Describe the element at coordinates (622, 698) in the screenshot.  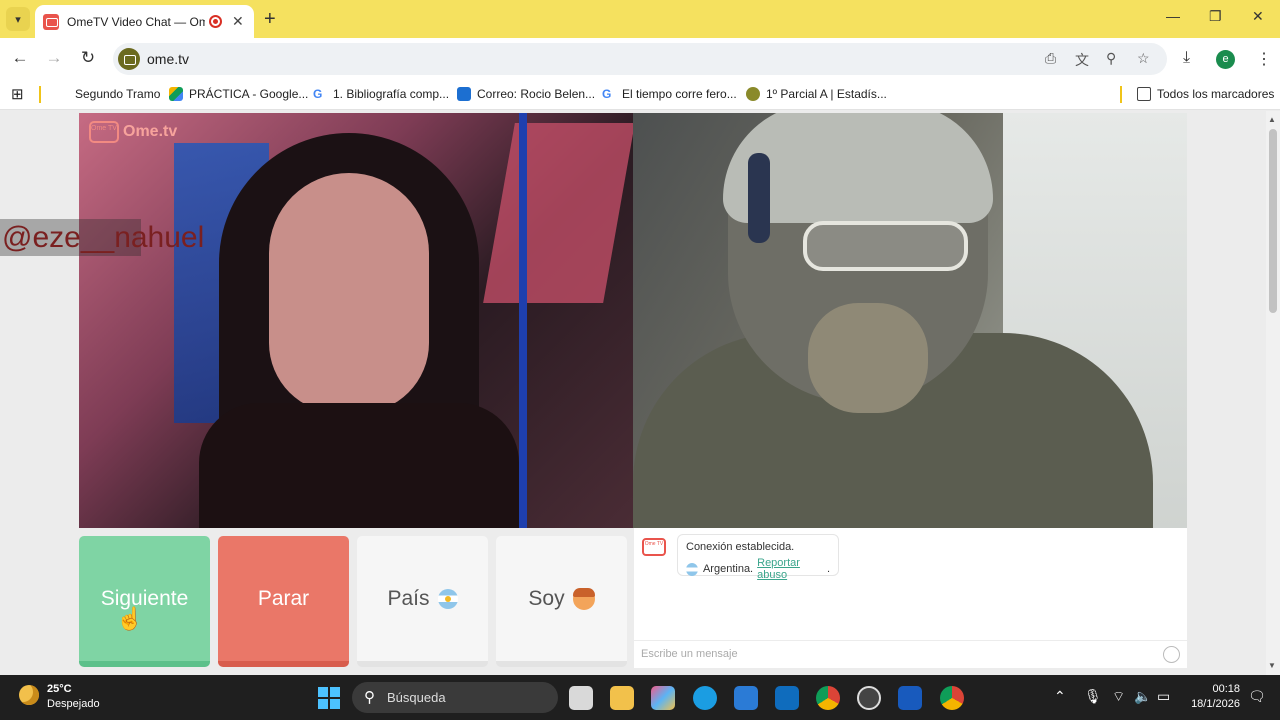
I see `file-explorer-icon` at that location.